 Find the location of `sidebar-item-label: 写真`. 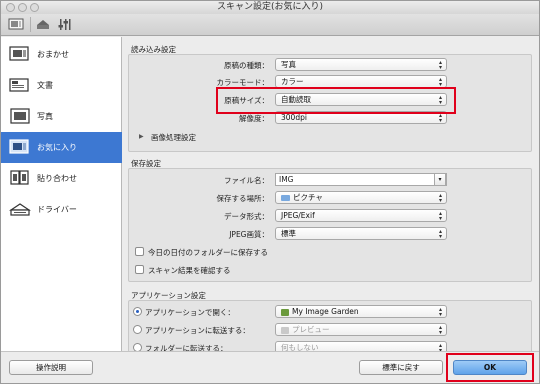

sidebar-item-label: 写真 is located at coordinates (45, 116).